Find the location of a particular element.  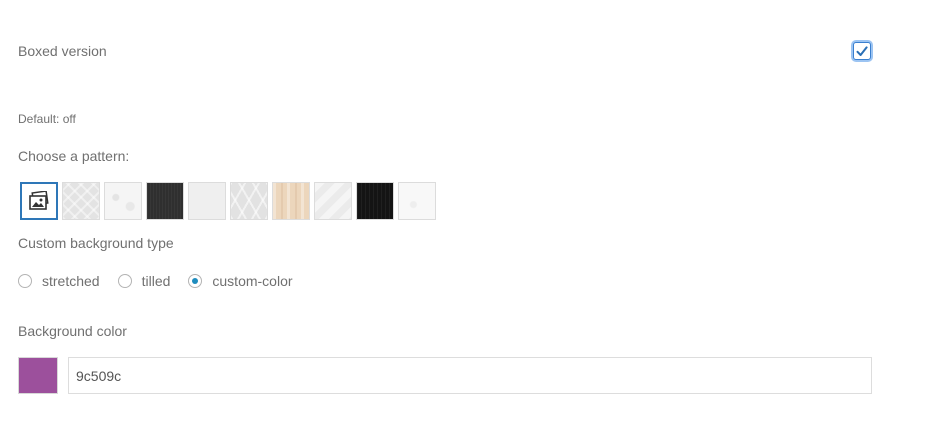

pattern-list is located at coordinates (228, 201).